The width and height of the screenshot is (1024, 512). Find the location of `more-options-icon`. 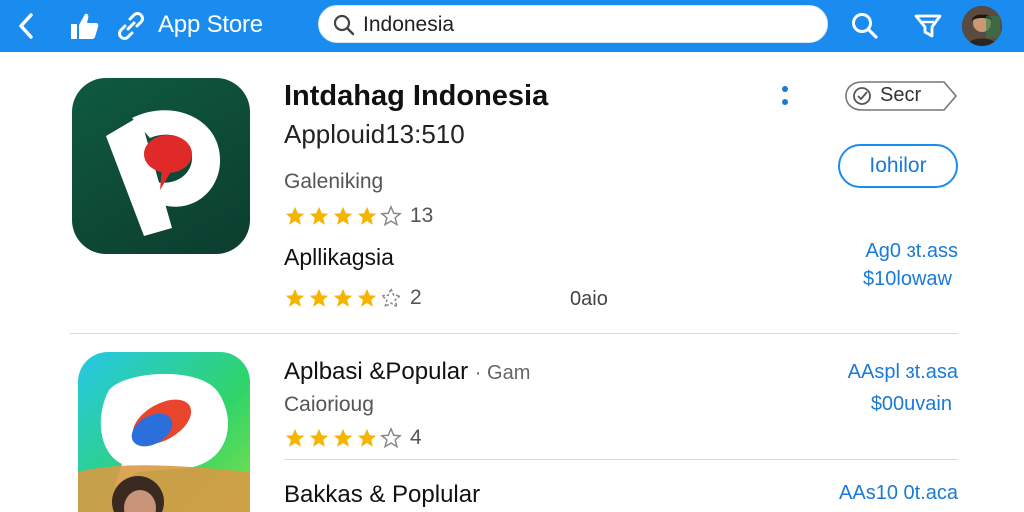

more-options-icon is located at coordinates (785, 97).